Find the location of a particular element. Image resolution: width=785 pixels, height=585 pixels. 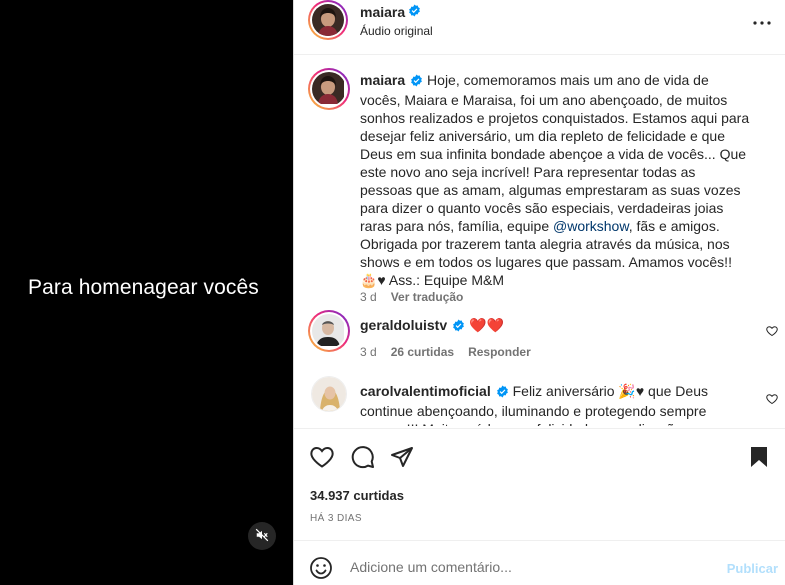

more-horizontal-icon is located at coordinates (762, 20).